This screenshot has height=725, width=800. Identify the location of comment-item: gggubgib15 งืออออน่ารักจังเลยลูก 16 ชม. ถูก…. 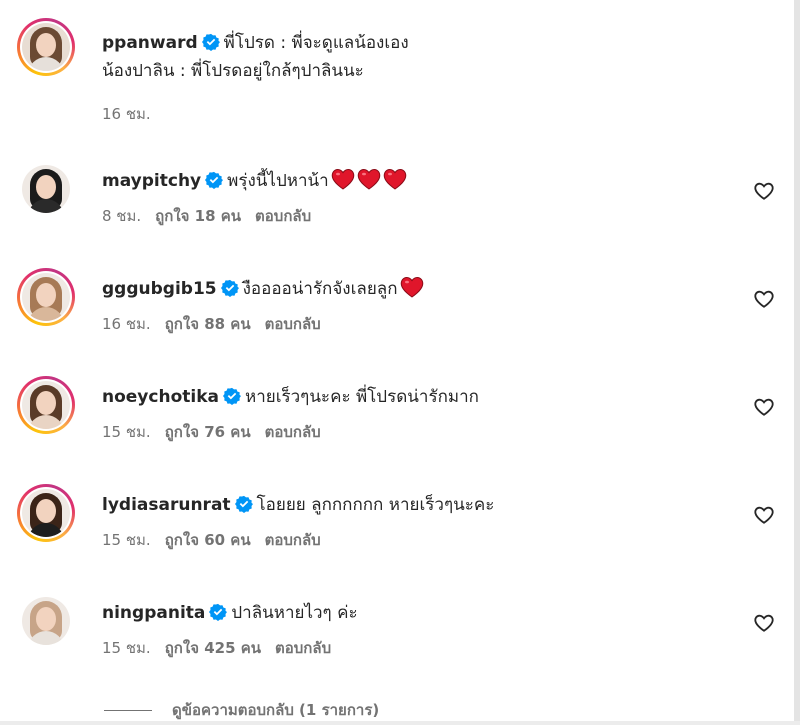
(402, 313).